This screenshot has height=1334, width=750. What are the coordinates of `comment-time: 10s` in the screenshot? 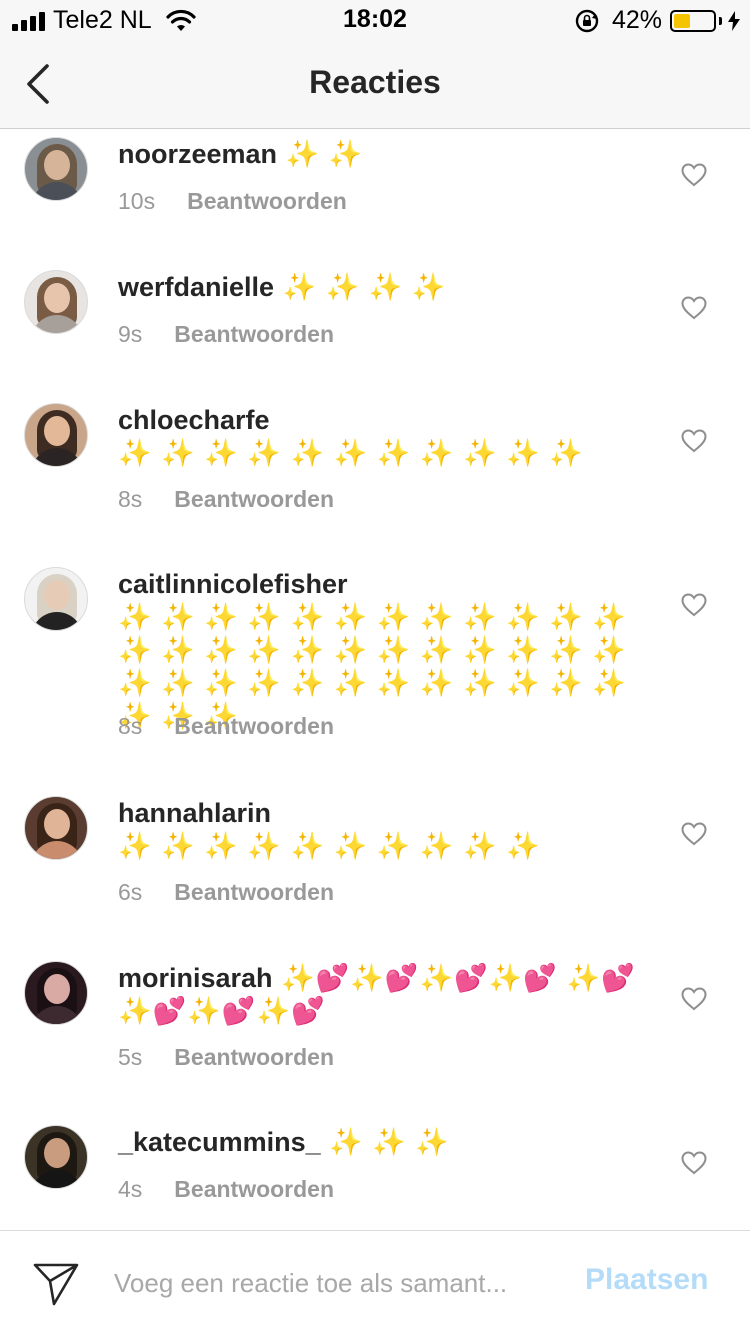 It's located at (137, 201).